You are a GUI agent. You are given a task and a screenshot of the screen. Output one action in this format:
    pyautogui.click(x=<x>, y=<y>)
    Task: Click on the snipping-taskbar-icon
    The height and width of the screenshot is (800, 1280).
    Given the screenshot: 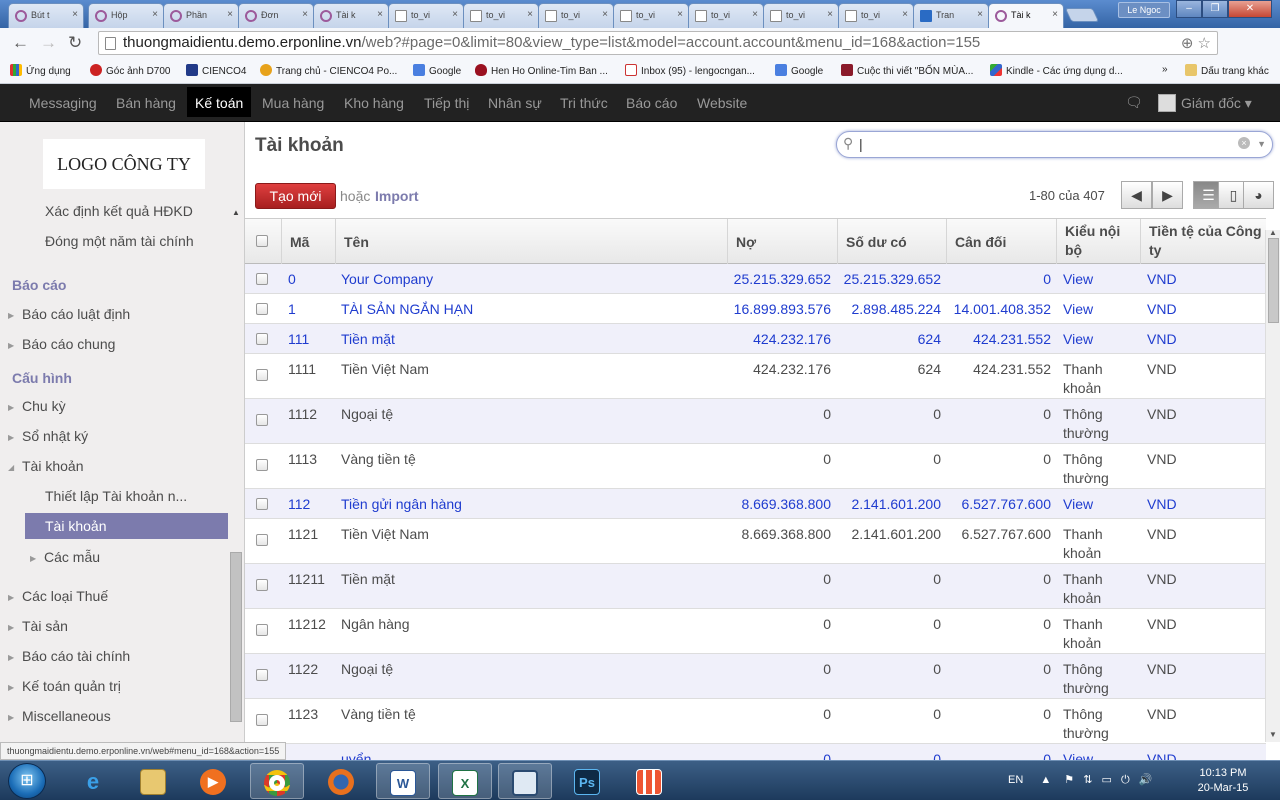 What is the action you would take?
    pyautogui.click(x=525, y=781)
    